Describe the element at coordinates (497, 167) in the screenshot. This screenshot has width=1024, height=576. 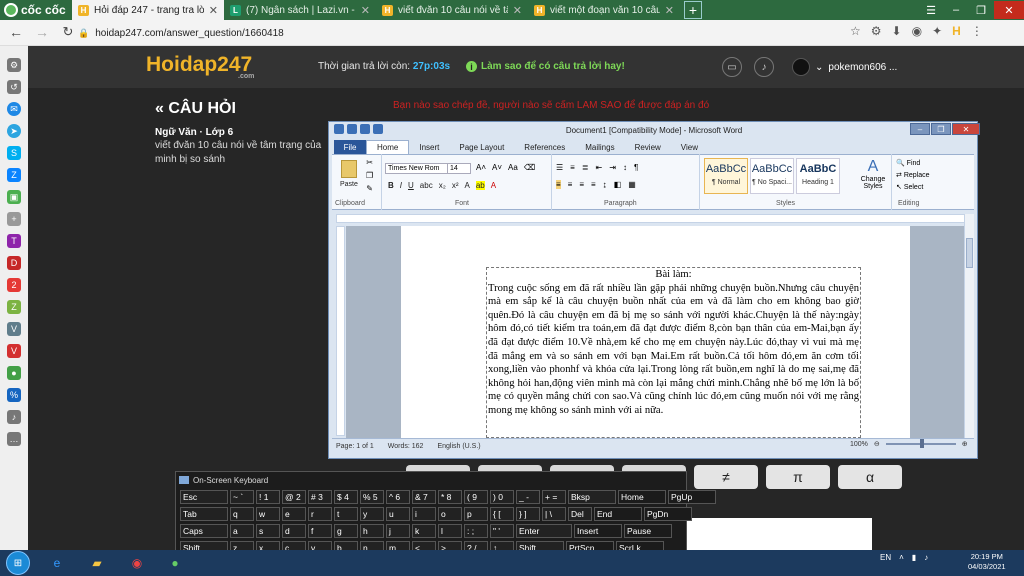
I see `shrink-font-icon: A˅` at that location.